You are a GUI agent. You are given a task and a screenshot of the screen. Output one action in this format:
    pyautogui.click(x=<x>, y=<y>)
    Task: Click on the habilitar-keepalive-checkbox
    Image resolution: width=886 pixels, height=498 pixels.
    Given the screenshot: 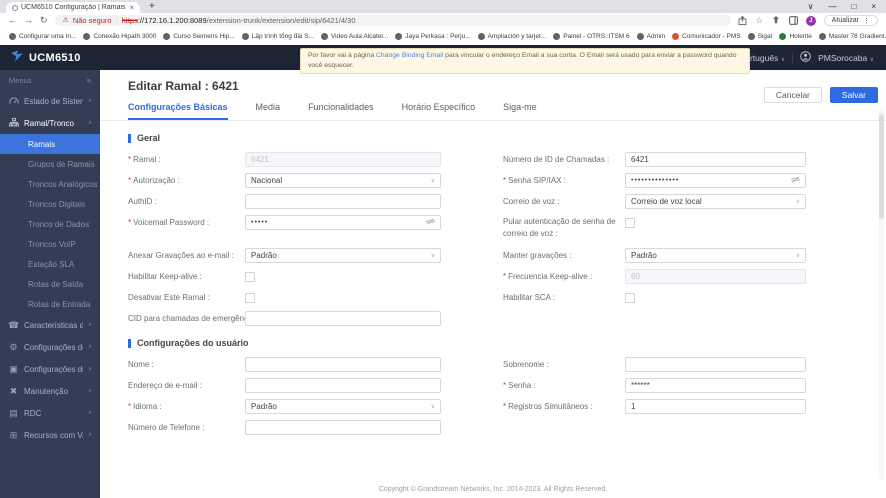 What is the action you would take?
    pyautogui.click(x=250, y=276)
    